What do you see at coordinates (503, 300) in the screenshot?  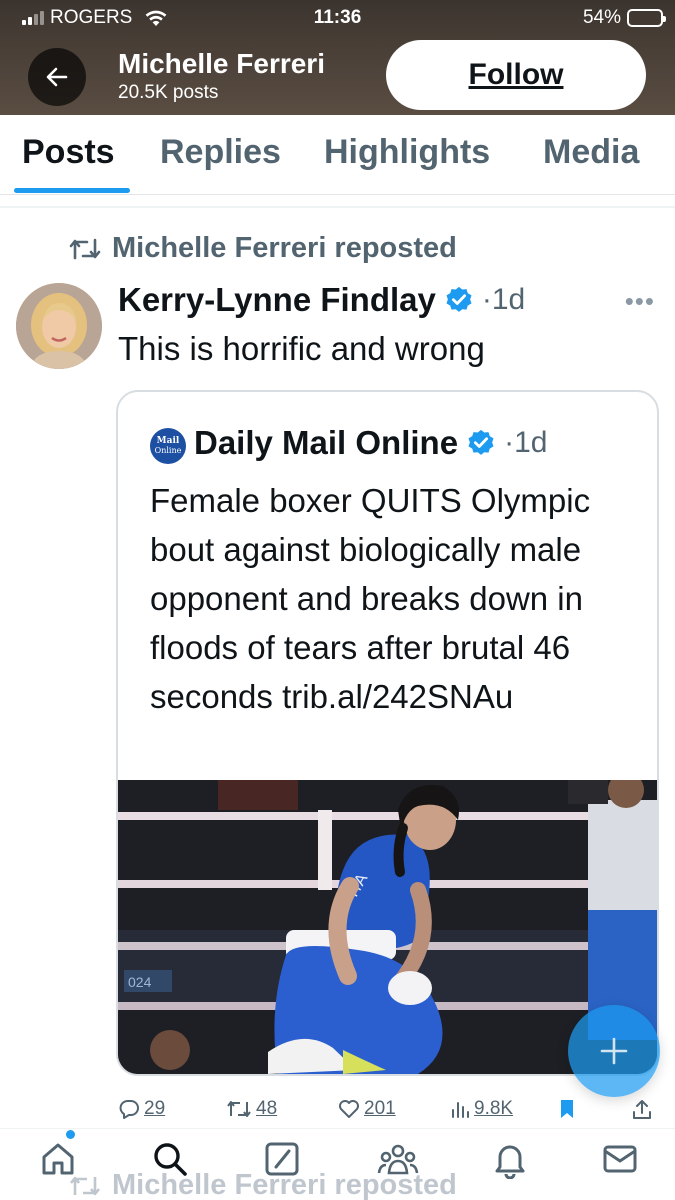 I see `post-time: ·1d` at bounding box center [503, 300].